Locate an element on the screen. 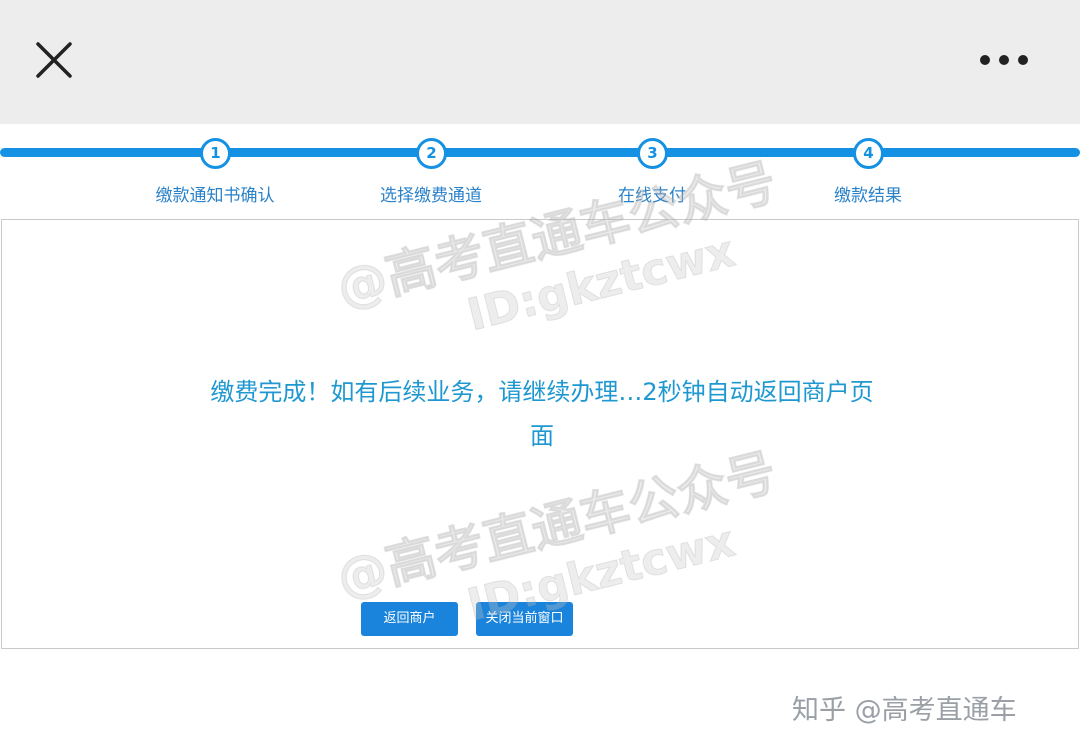  return-merchant-button: 返回商户 is located at coordinates (409, 619).